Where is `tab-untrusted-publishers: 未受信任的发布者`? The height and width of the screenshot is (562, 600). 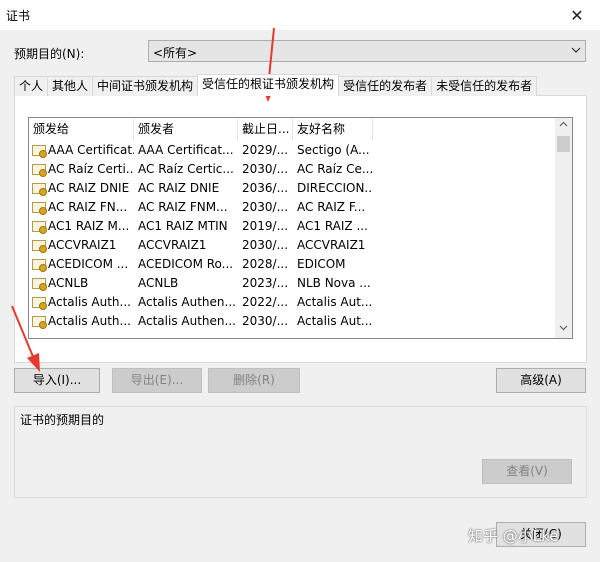
tab-untrusted-publishers: 未受信任的发布者 is located at coordinates (484, 86).